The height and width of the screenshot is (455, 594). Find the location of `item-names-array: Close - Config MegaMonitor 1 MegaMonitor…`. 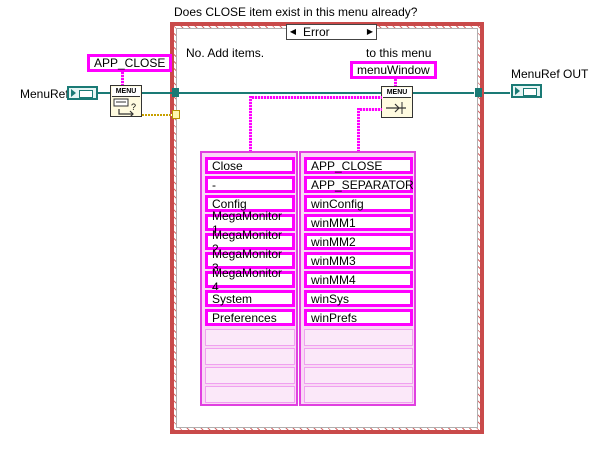

item-names-array: Close - Config MegaMonitor 1 MegaMonitor… is located at coordinates (249, 278).